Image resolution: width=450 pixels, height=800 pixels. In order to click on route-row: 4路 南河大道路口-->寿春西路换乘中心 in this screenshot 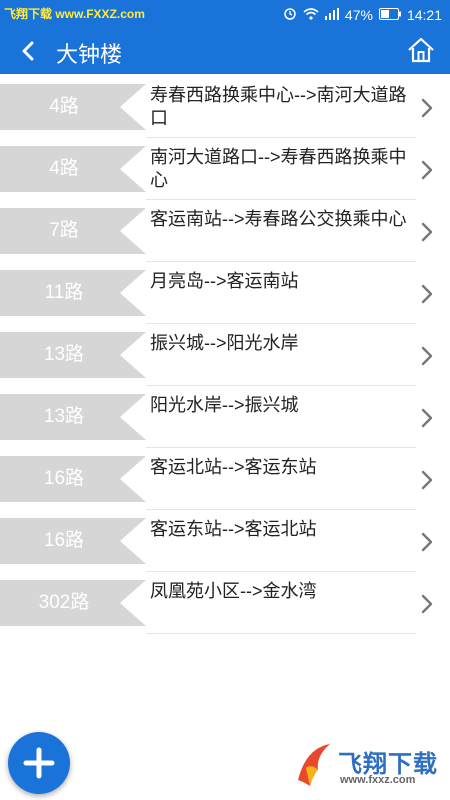, I will do `click(225, 173)`.